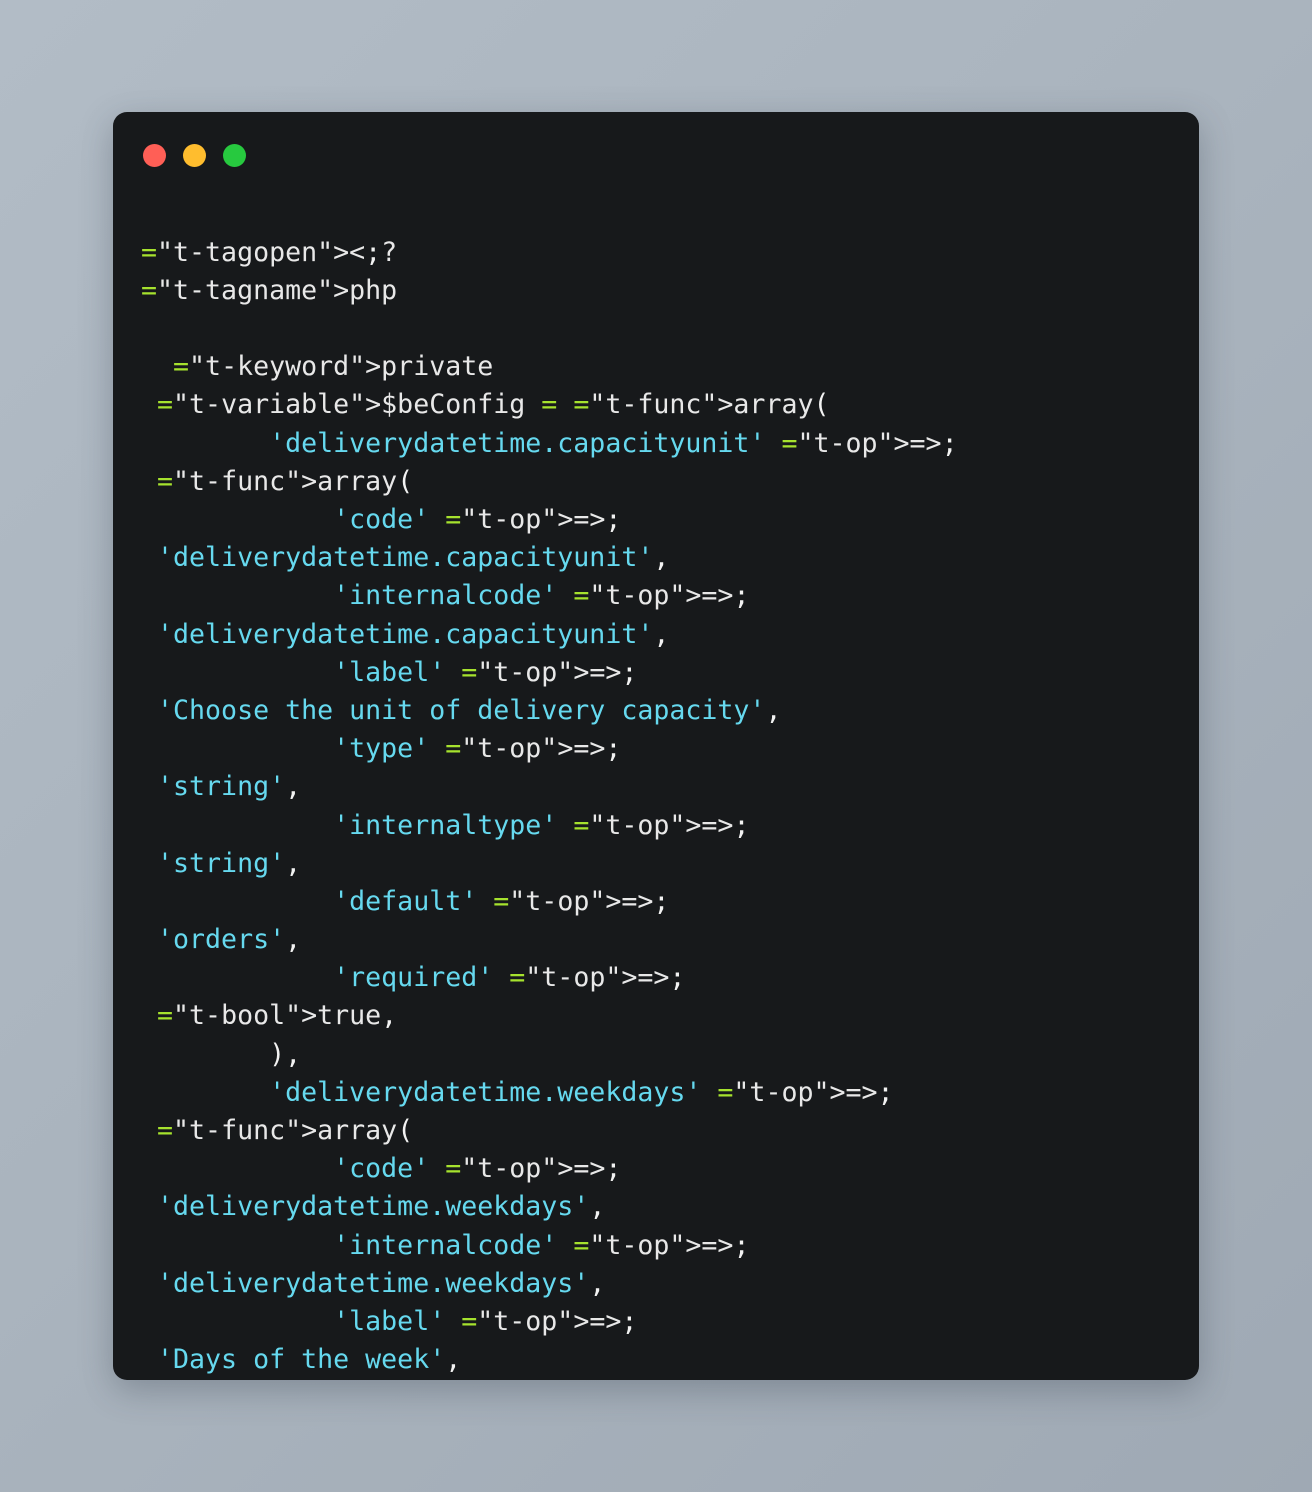  Describe the element at coordinates (333, 367) in the screenshot. I see `code-line: ="t-keyword">private` at that location.